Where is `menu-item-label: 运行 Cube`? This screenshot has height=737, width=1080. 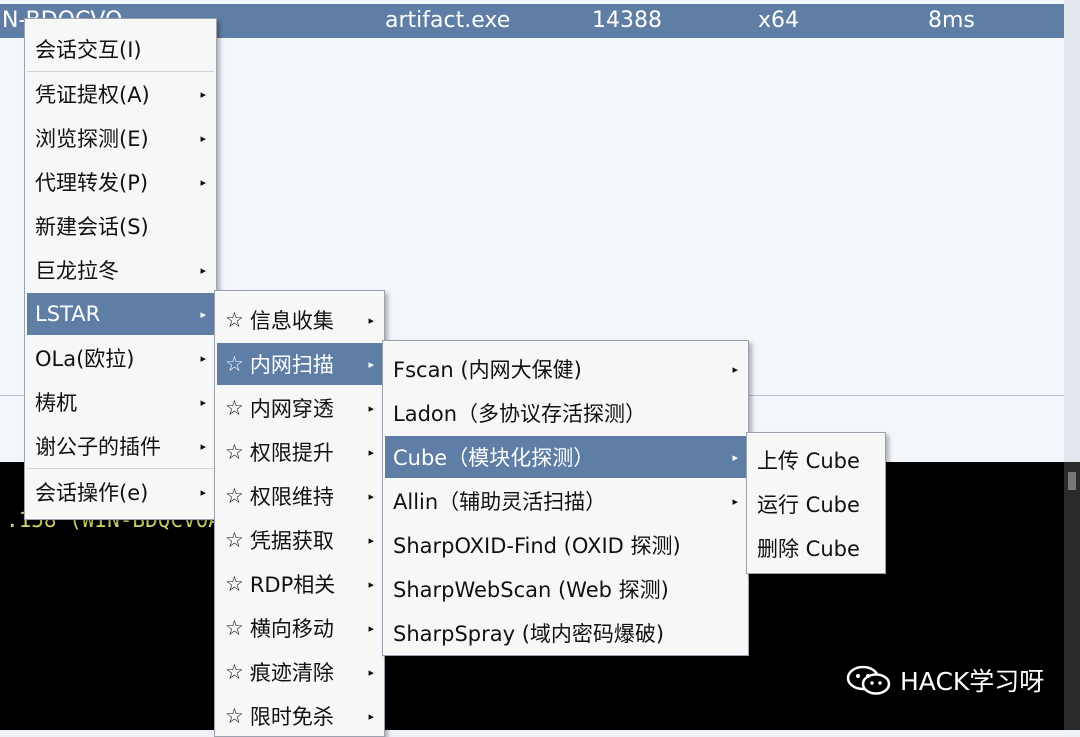
menu-item-label: 运行 Cube is located at coordinates (808, 505).